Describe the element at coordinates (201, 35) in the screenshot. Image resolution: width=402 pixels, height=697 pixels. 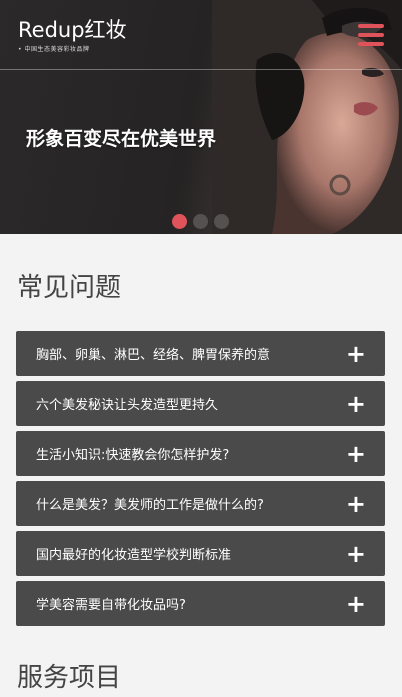
I see `top-bar: Redup红妆 • 中国生态美容彩妆品牌` at that location.